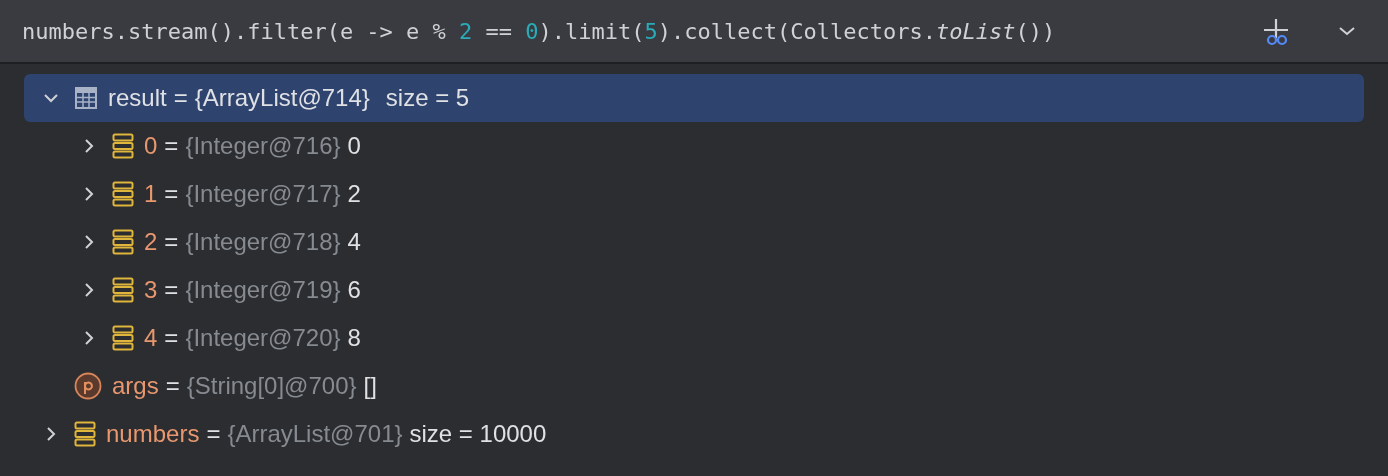  What do you see at coordinates (151, 338) in the screenshot?
I see `variable-name: 4` at bounding box center [151, 338].